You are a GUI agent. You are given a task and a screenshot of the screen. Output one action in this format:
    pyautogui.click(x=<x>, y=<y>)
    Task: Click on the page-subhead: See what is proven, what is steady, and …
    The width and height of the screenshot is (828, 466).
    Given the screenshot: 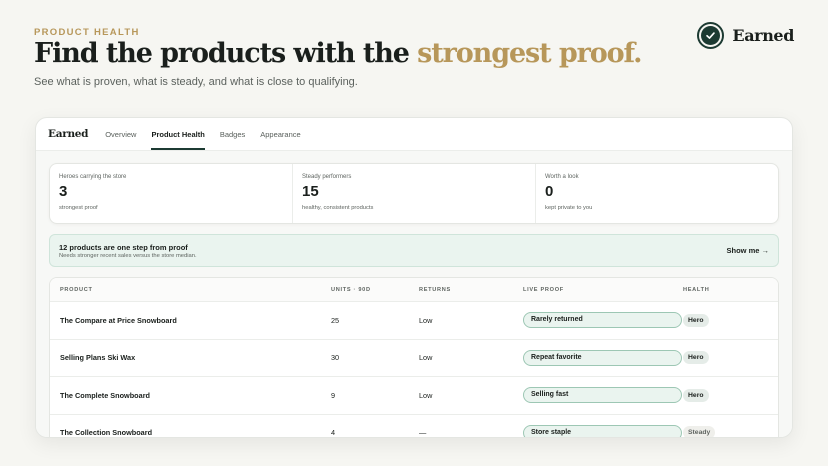 What is the action you would take?
    pyautogui.click(x=196, y=82)
    